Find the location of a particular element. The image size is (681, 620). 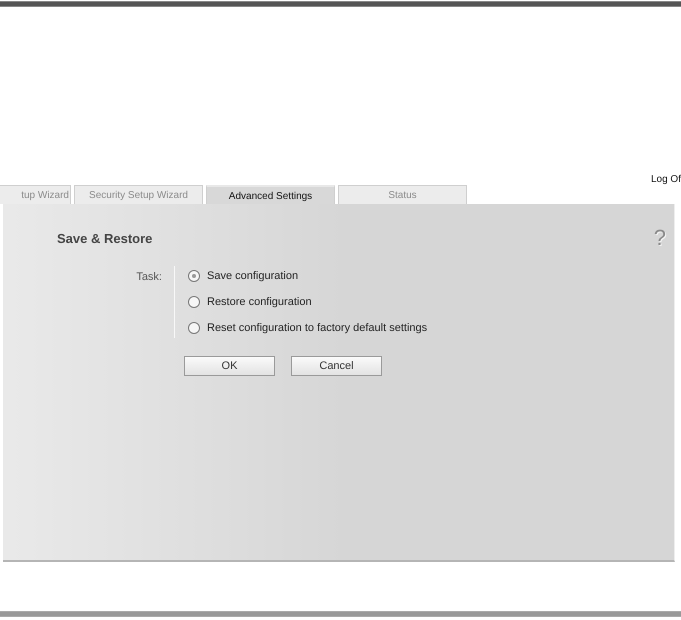

cancel-button: Cancel is located at coordinates (336, 366).